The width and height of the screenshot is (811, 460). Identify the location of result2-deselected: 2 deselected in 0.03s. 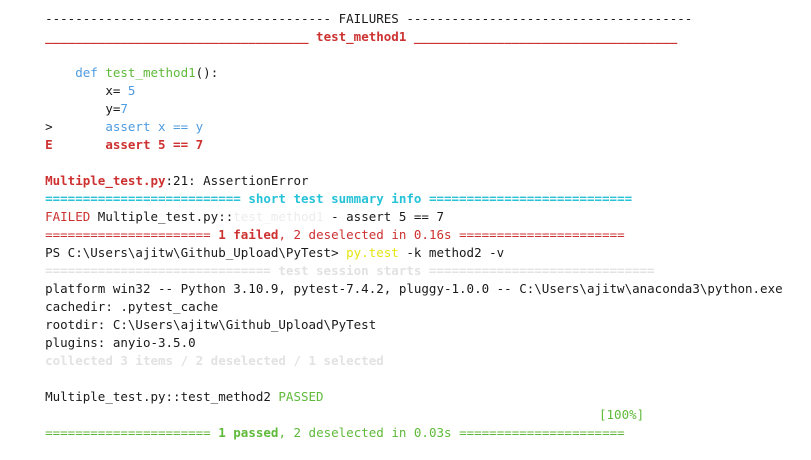
(372, 432).